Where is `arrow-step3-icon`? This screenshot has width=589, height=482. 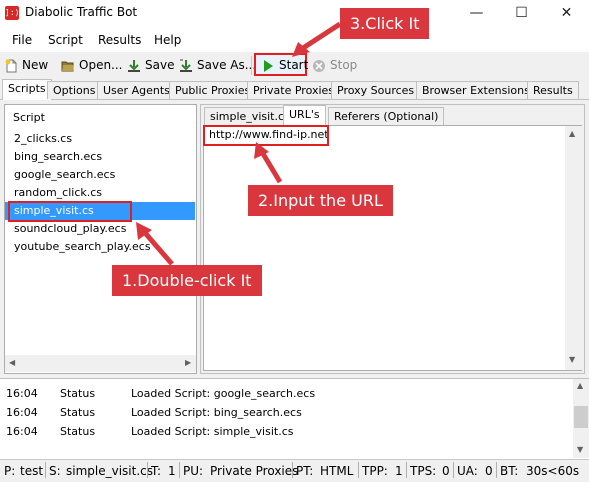 arrow-step3-icon is located at coordinates (317, 39).